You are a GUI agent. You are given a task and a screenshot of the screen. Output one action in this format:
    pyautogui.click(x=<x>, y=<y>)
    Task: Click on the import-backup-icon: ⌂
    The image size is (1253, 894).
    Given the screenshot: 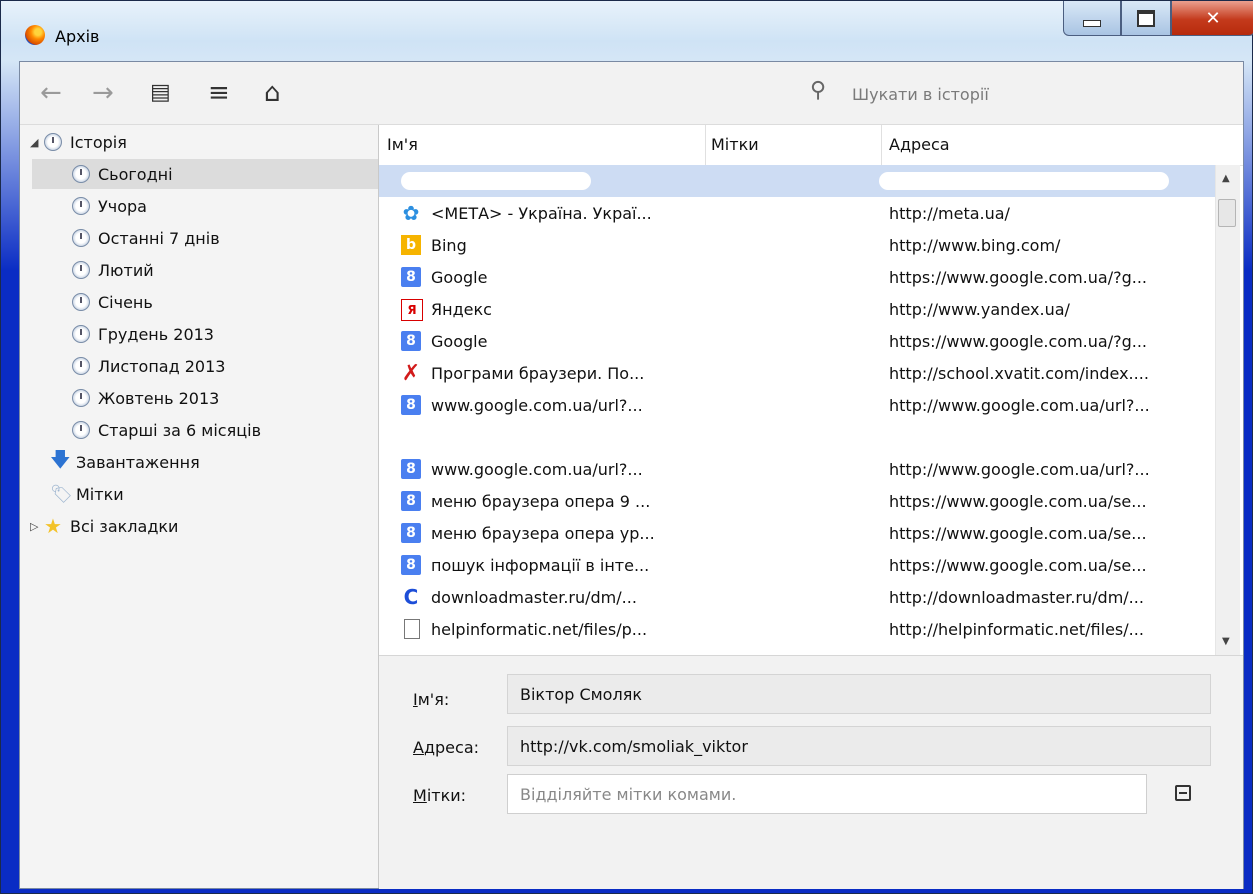 What is the action you would take?
    pyautogui.click(x=272, y=93)
    